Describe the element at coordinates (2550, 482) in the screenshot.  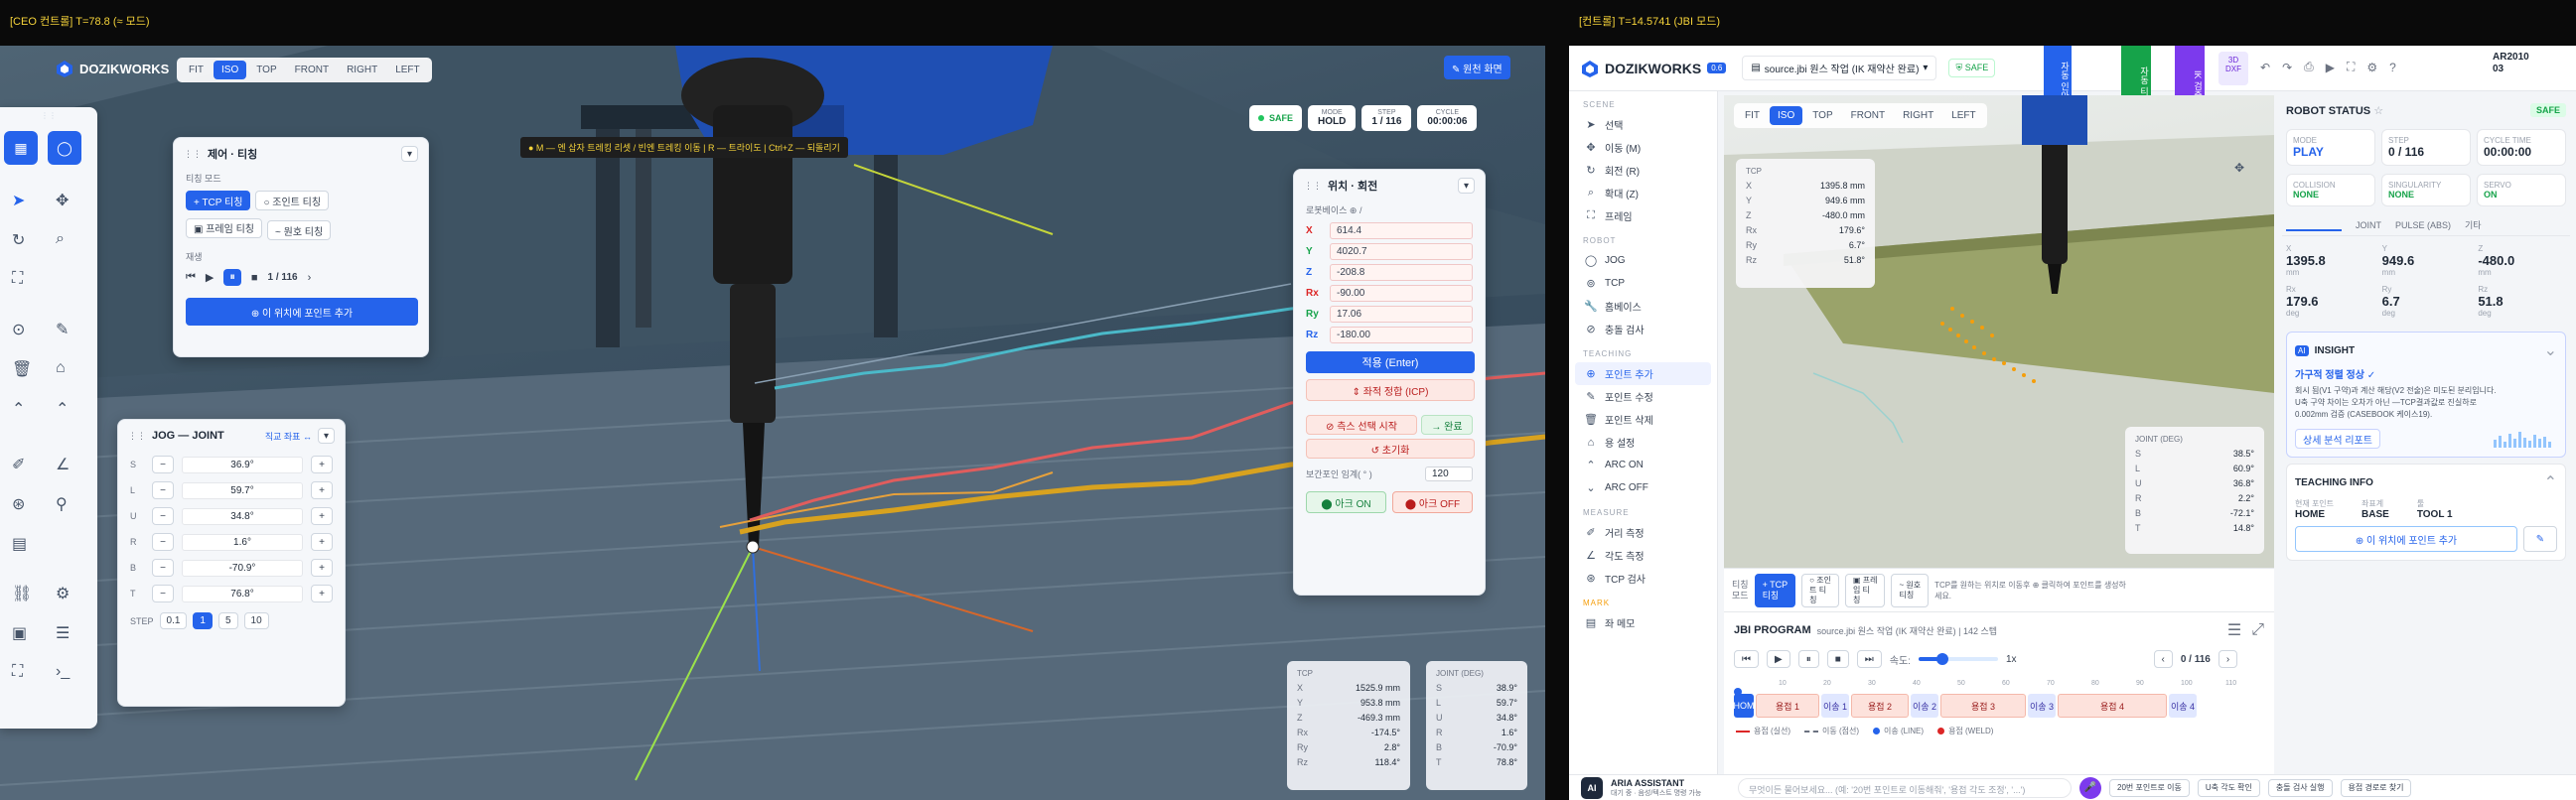
I see `teaching-info-chevron-icon: ⌃` at that location.